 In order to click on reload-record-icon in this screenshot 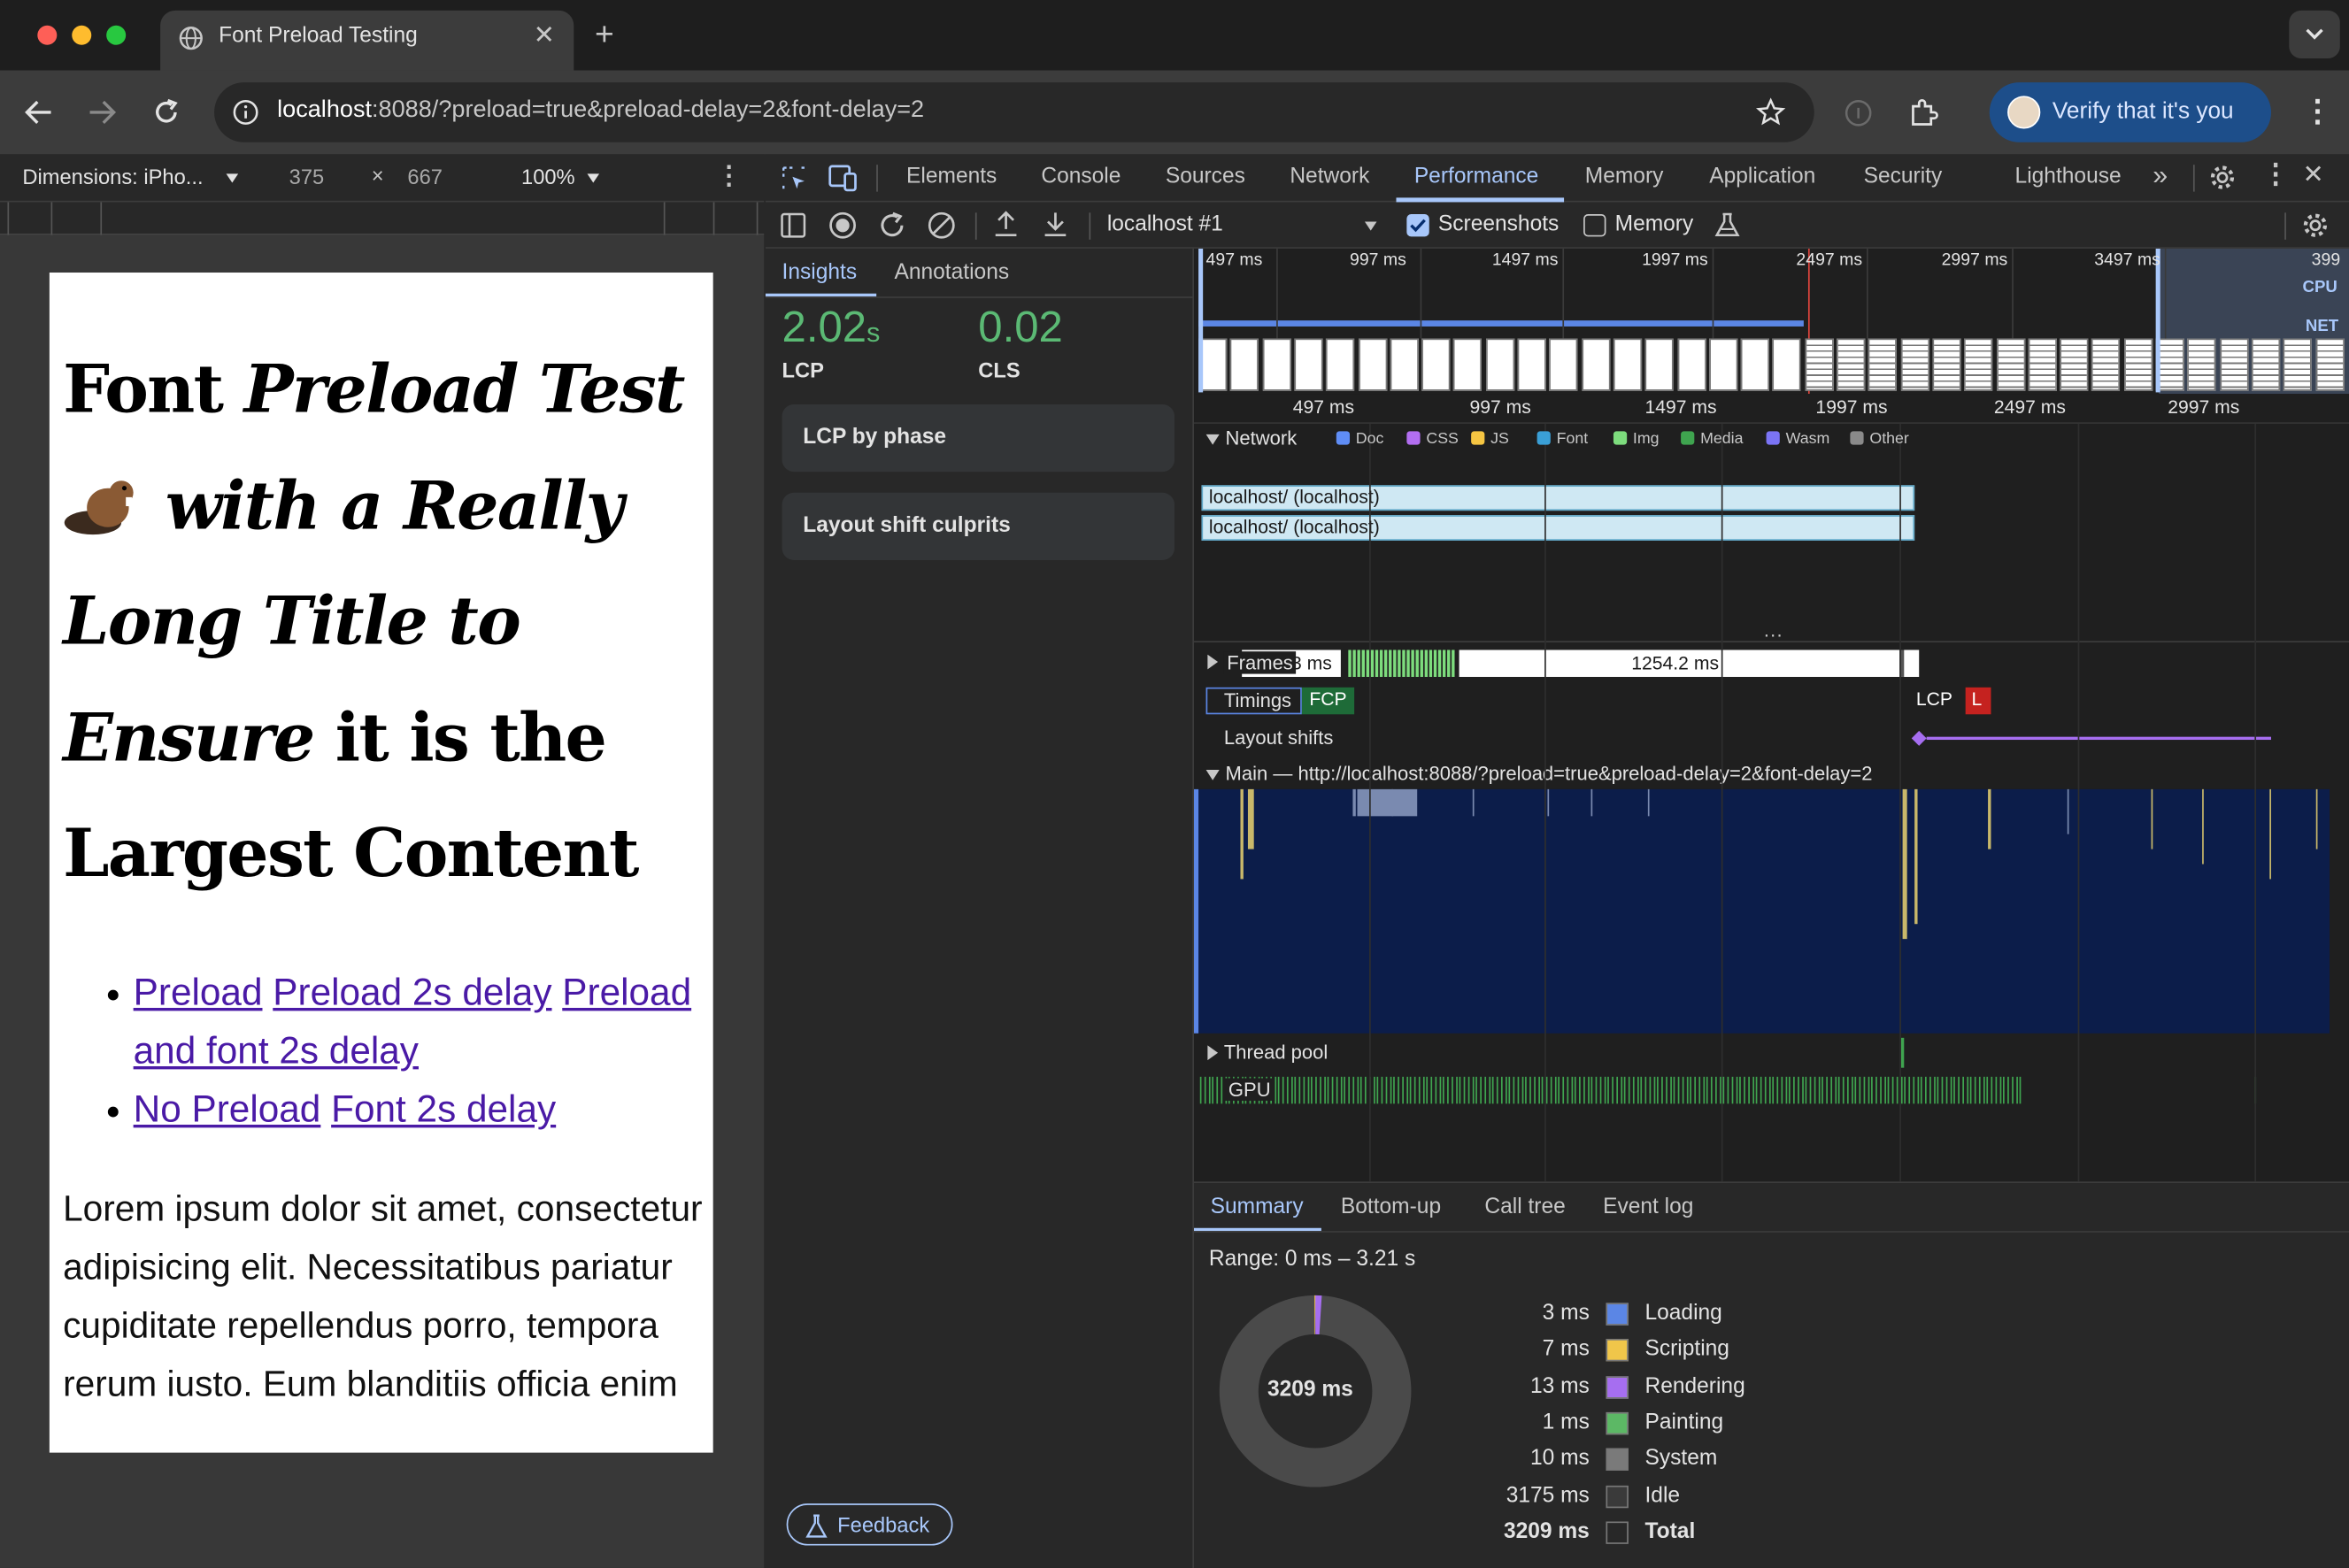, I will do `click(892, 225)`.